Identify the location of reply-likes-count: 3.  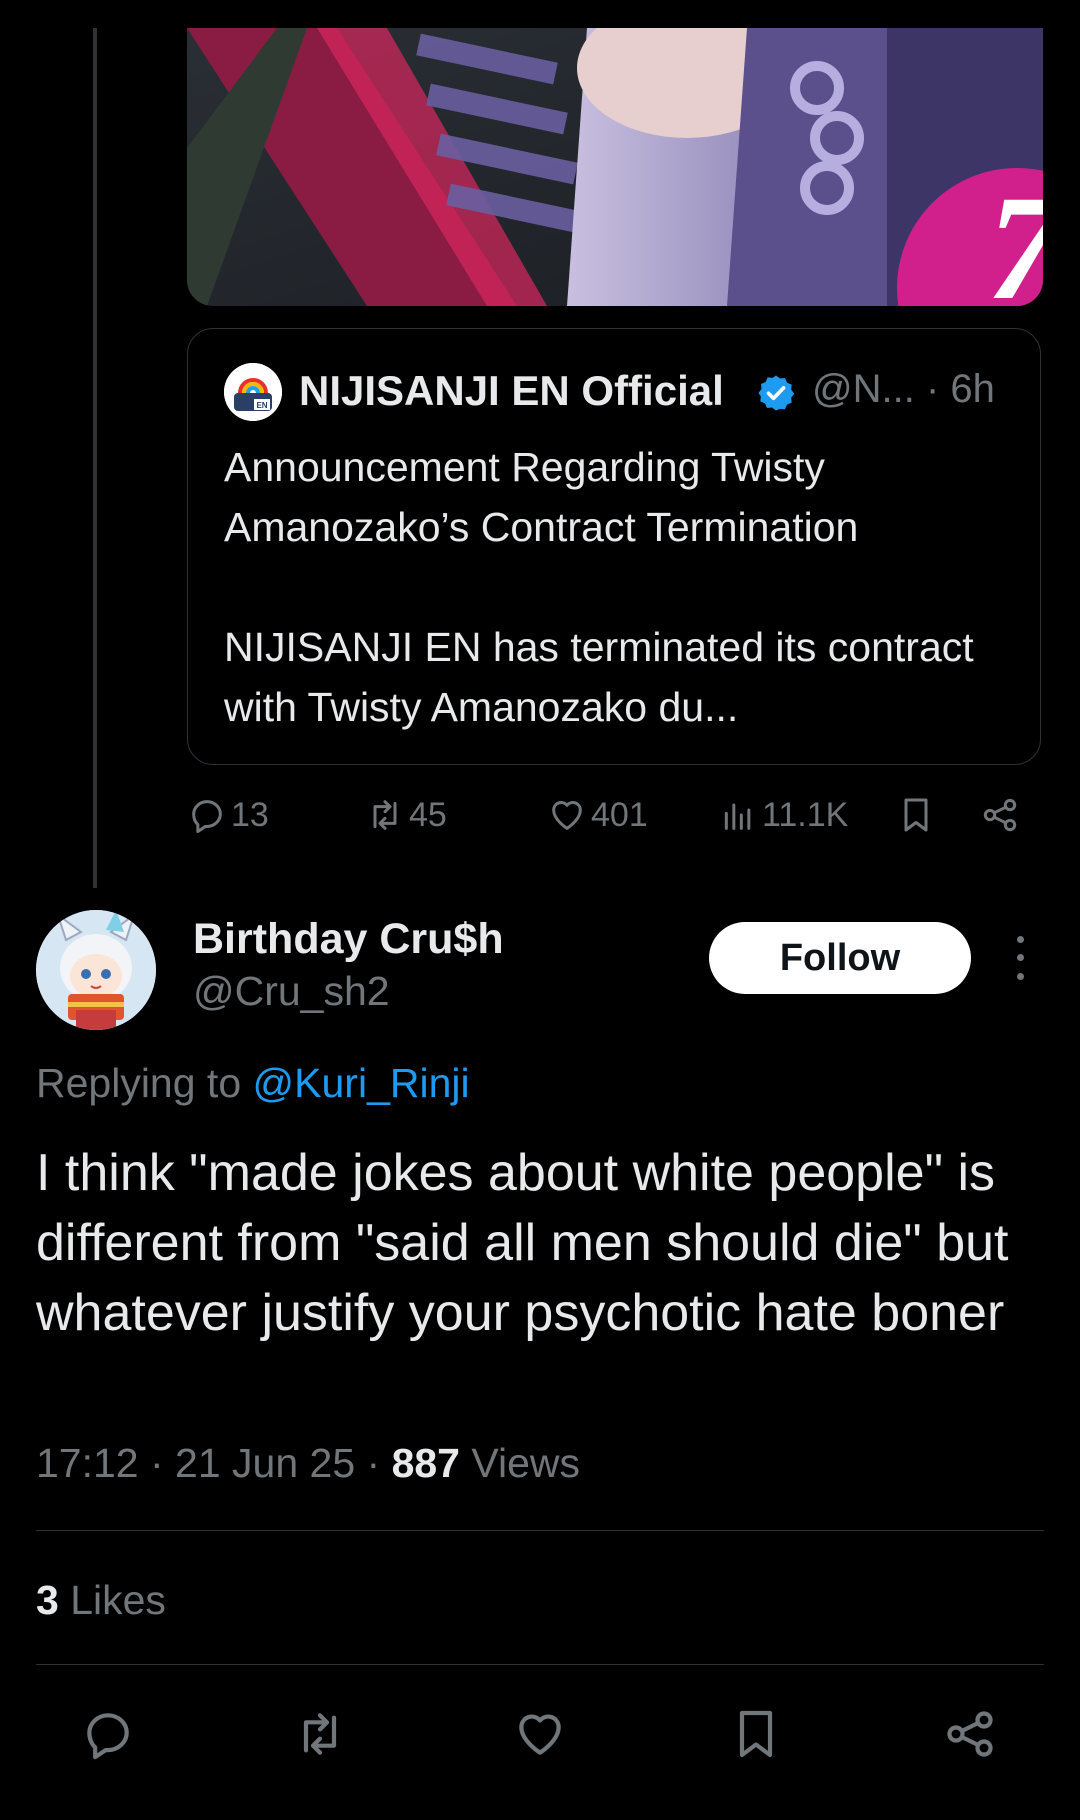
(47, 1600).